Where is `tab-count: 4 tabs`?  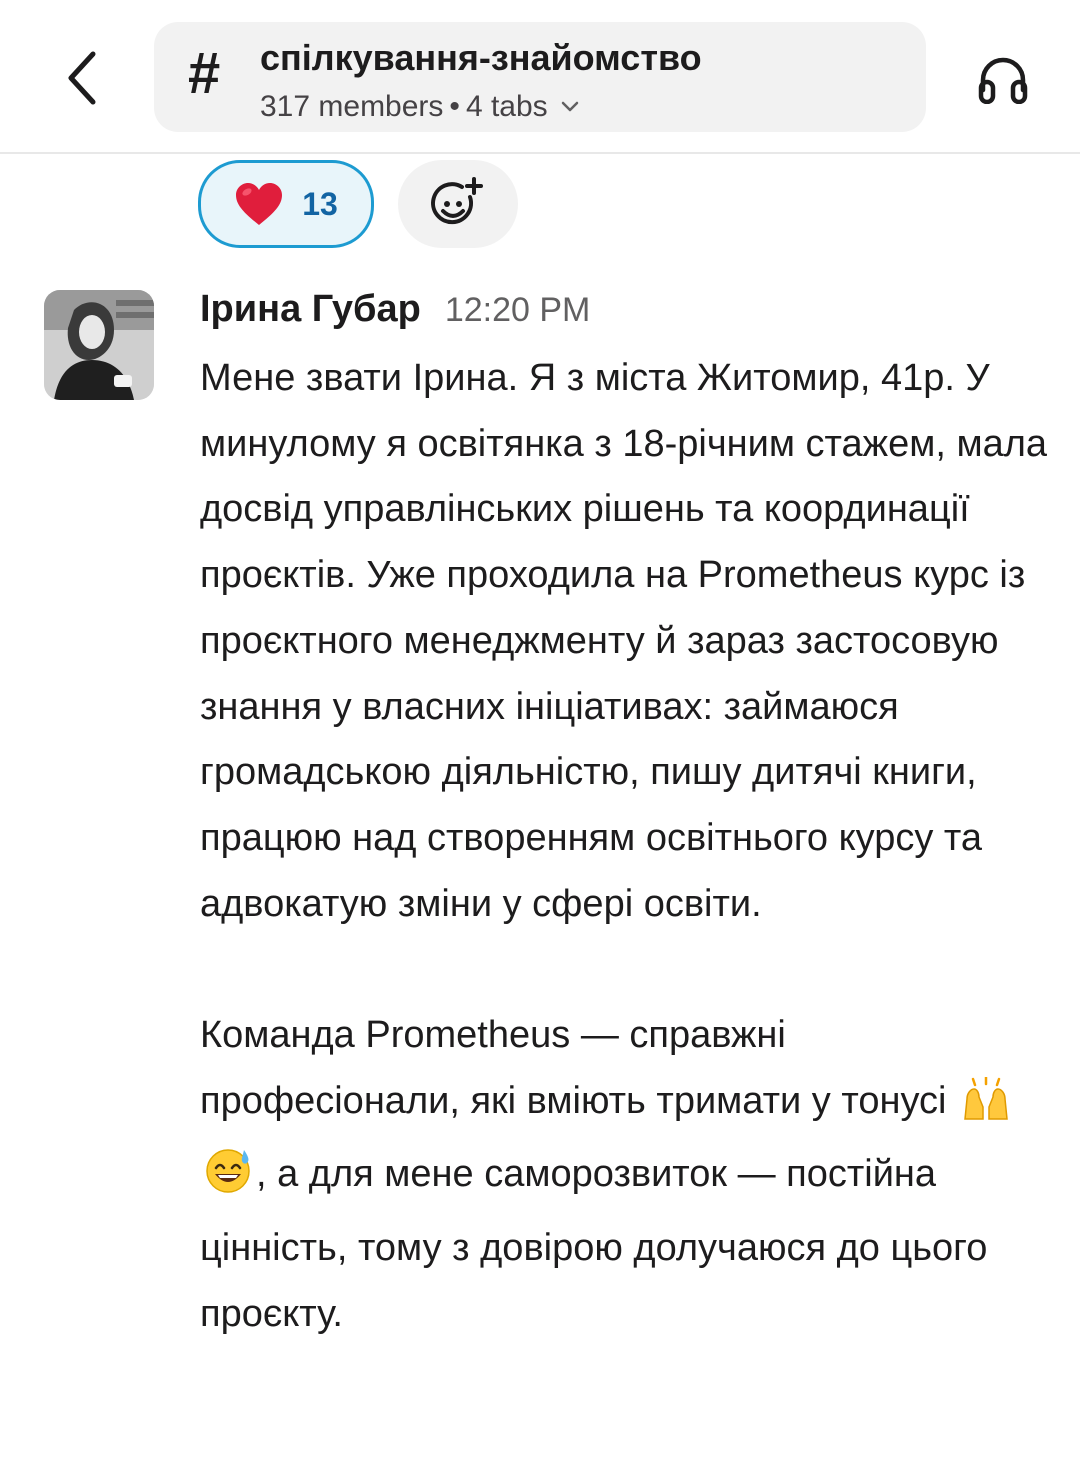
tab-count: 4 tabs is located at coordinates (506, 106).